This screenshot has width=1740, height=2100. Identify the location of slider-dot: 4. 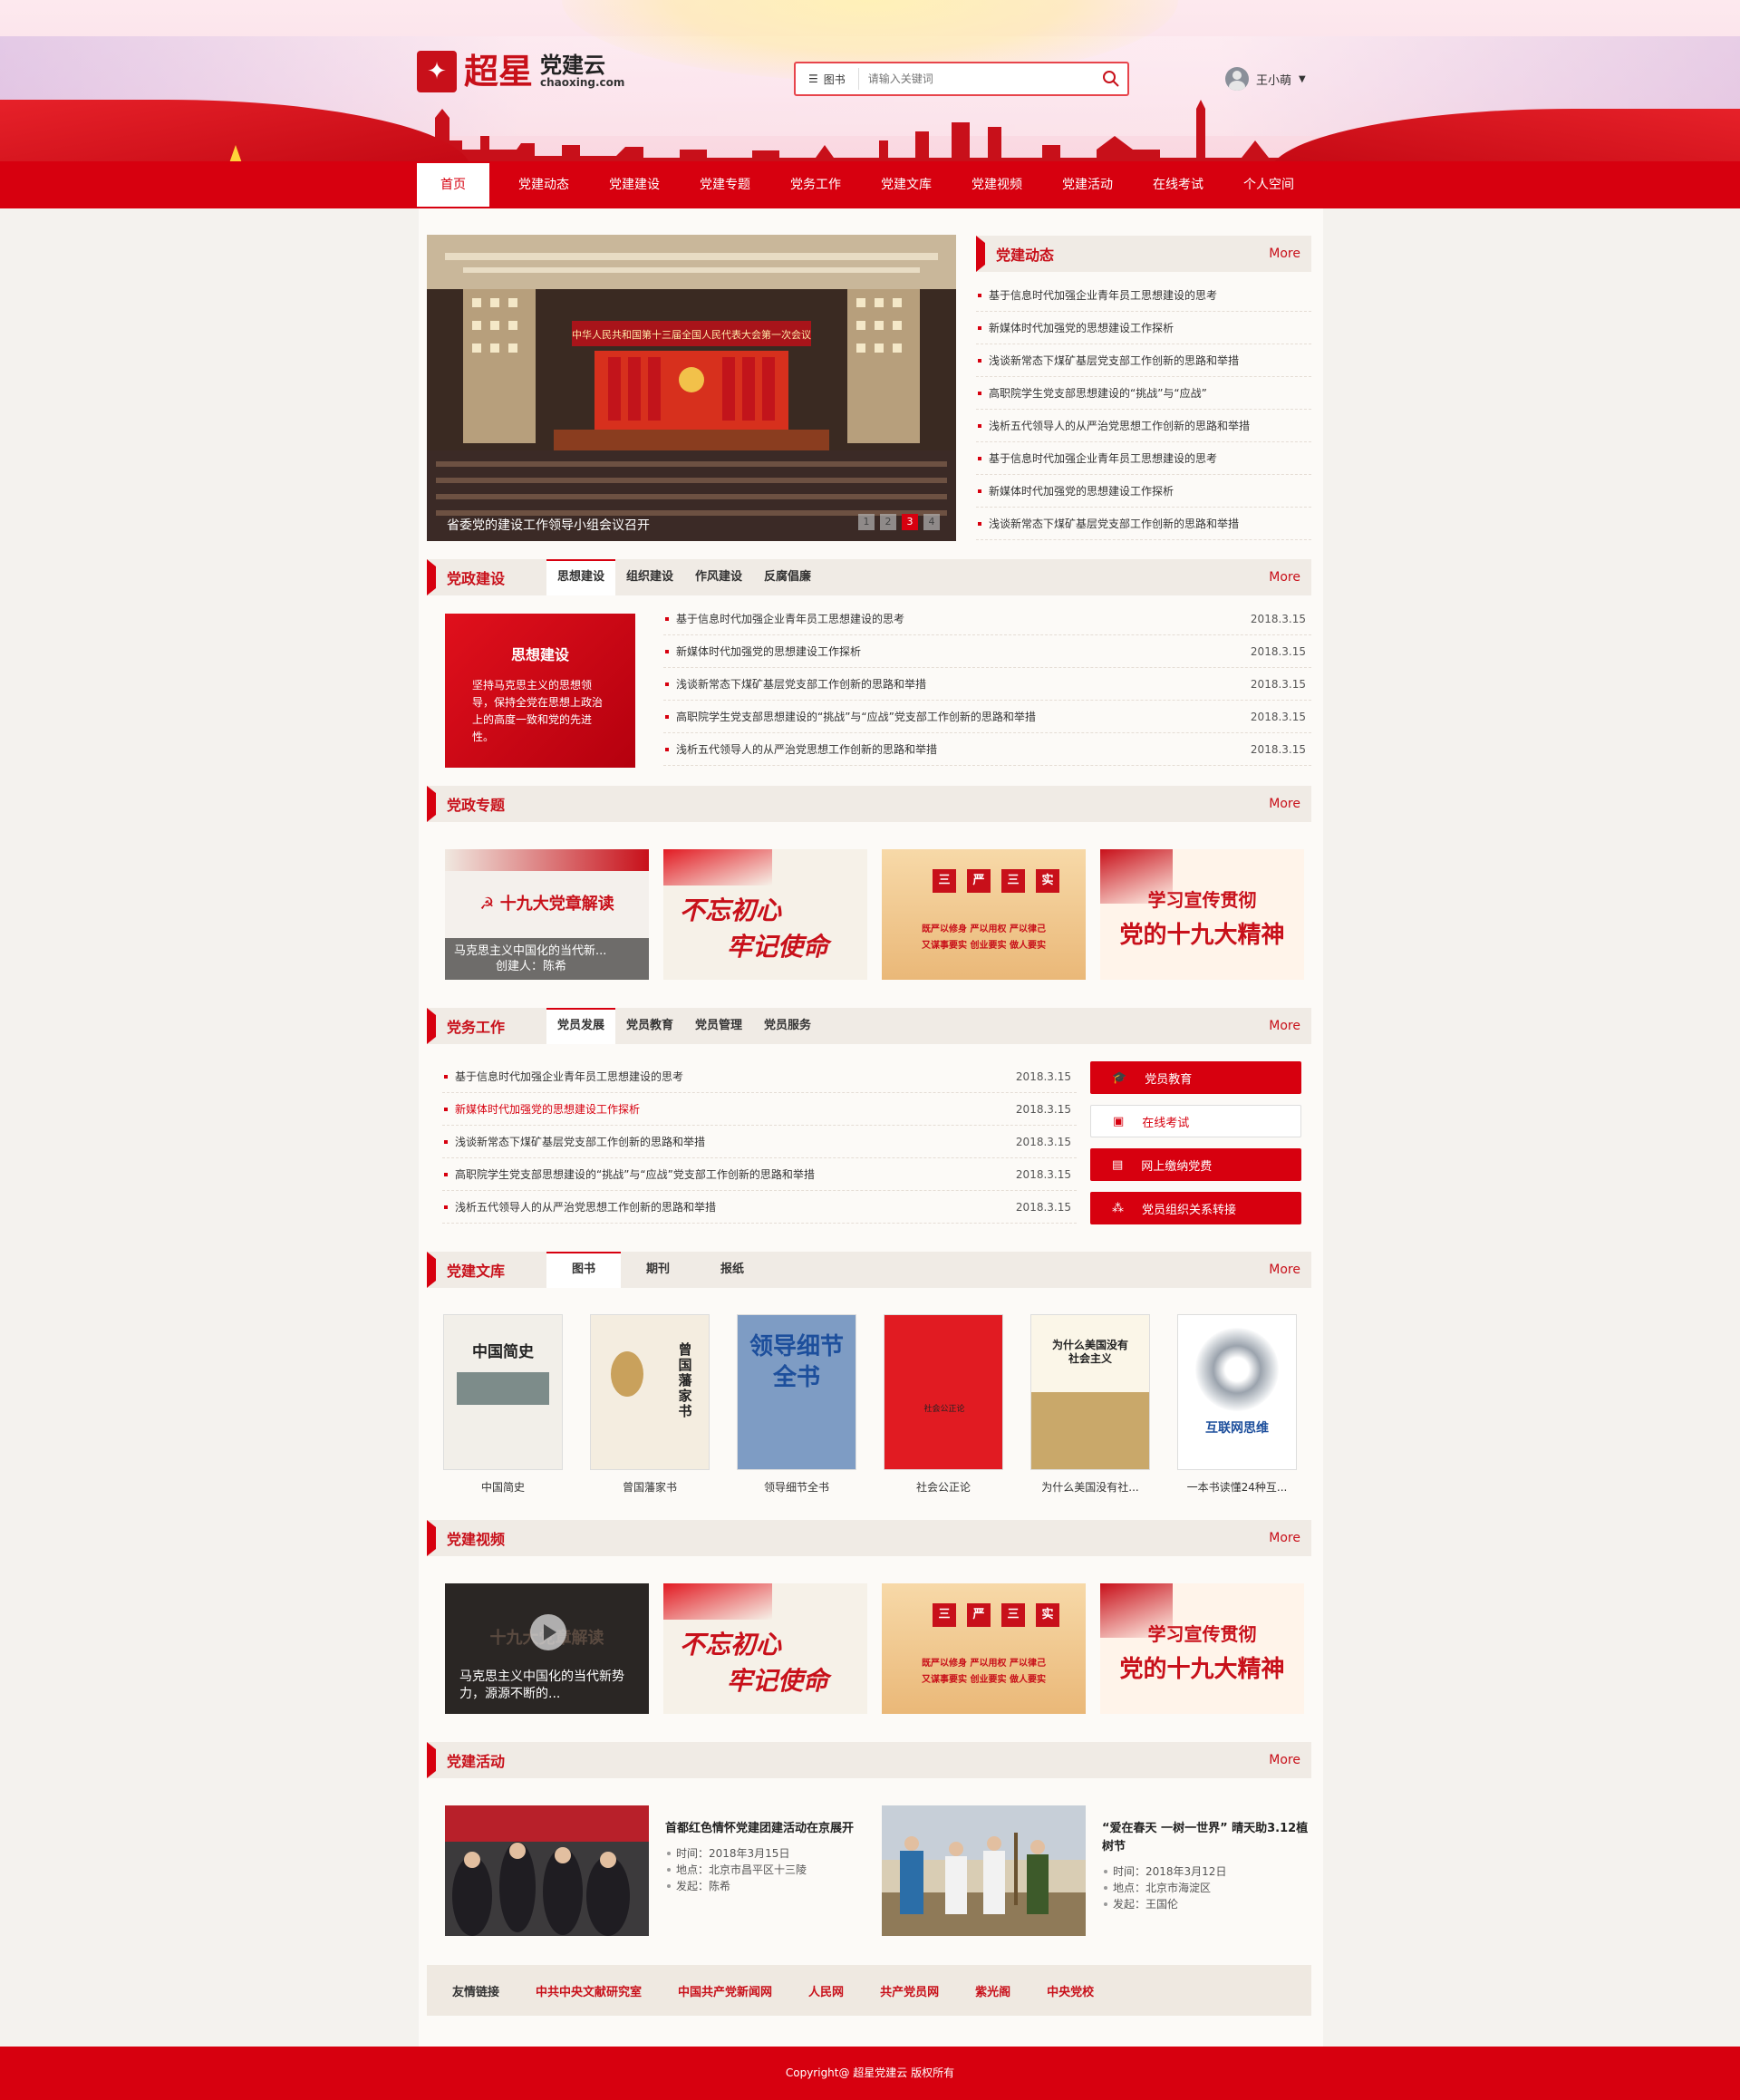
(931, 522).